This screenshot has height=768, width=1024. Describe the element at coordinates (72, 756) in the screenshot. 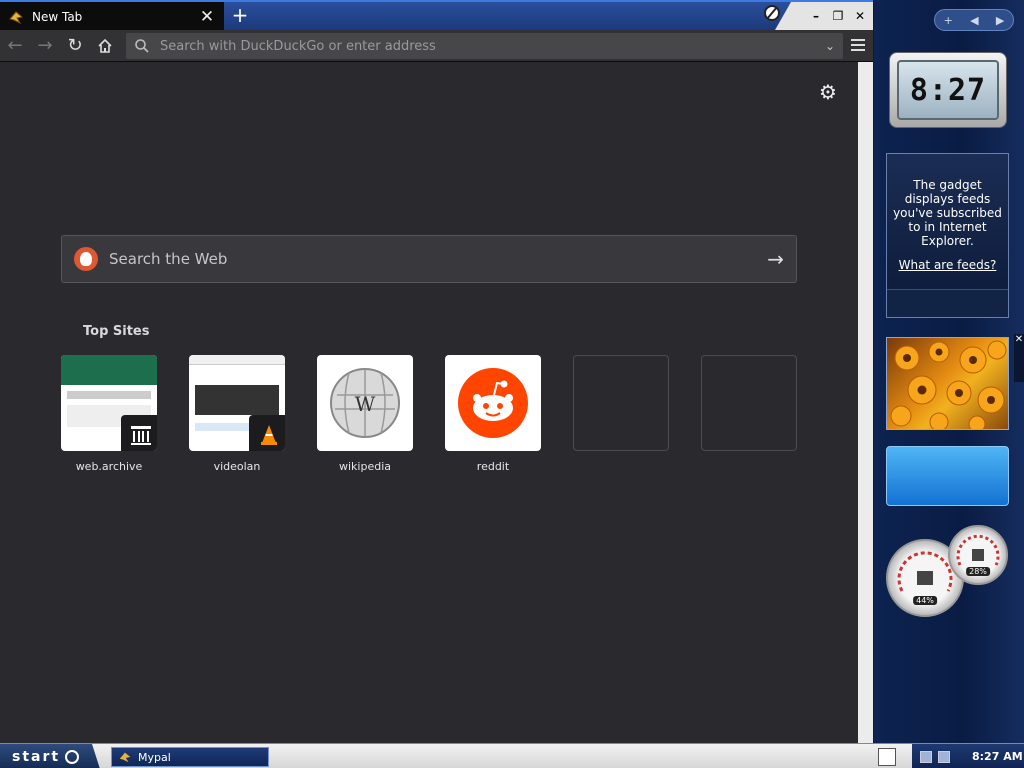

I see `start-orb-icon` at that location.